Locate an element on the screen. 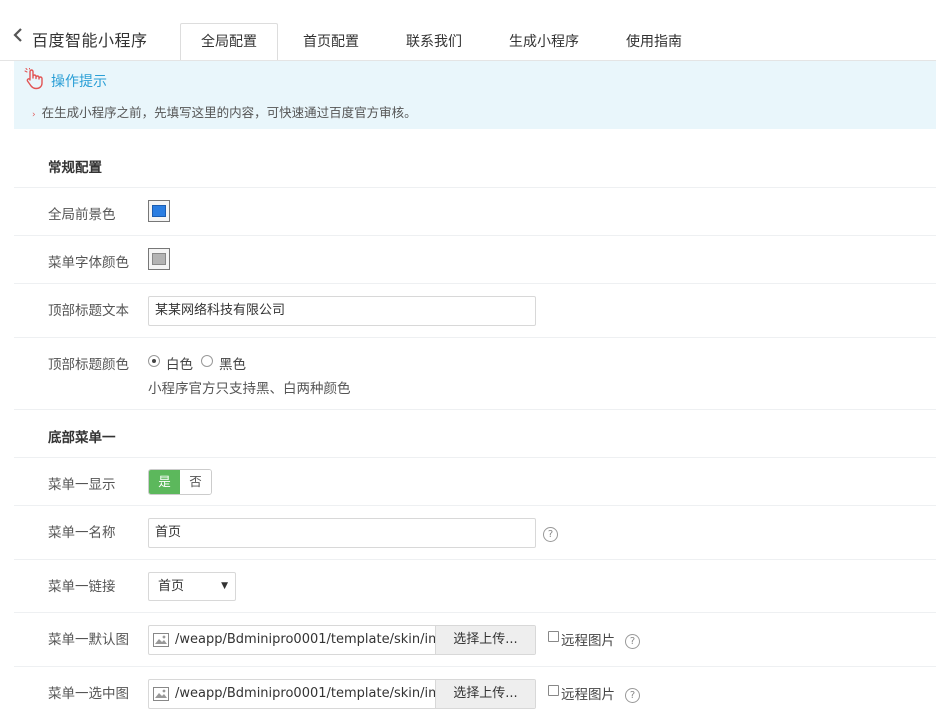  row-top-title-color: 顶部标题颜色 白色 黑色 小程序官方只支持黑、白两种颜色 is located at coordinates (475, 374).